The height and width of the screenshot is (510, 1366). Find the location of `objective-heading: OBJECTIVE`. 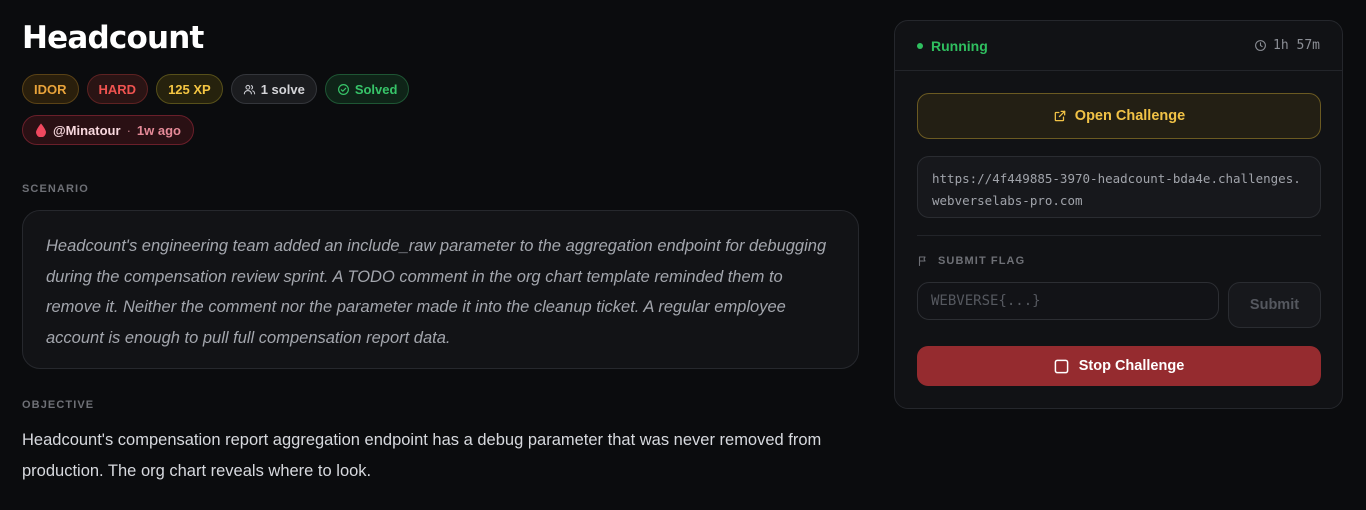

objective-heading: OBJECTIVE is located at coordinates (58, 405).